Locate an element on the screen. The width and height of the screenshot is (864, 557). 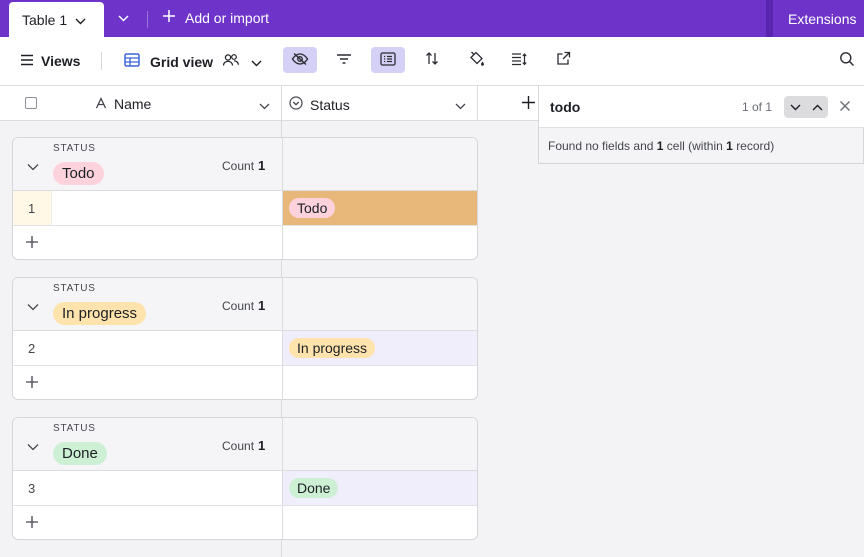
search-input is located at coordinates (635, 107).